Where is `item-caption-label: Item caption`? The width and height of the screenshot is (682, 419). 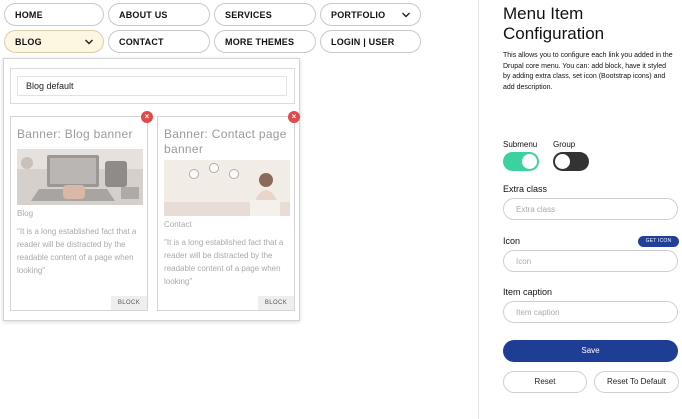 item-caption-label: Item caption is located at coordinates (528, 292).